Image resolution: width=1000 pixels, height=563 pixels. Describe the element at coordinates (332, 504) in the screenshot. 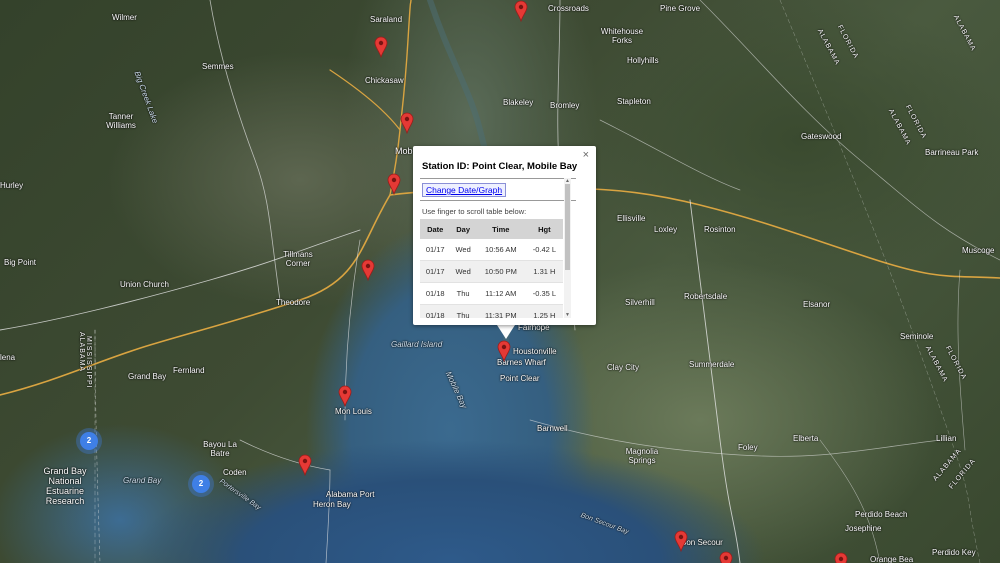

I see `place-label: Heron Bay` at that location.